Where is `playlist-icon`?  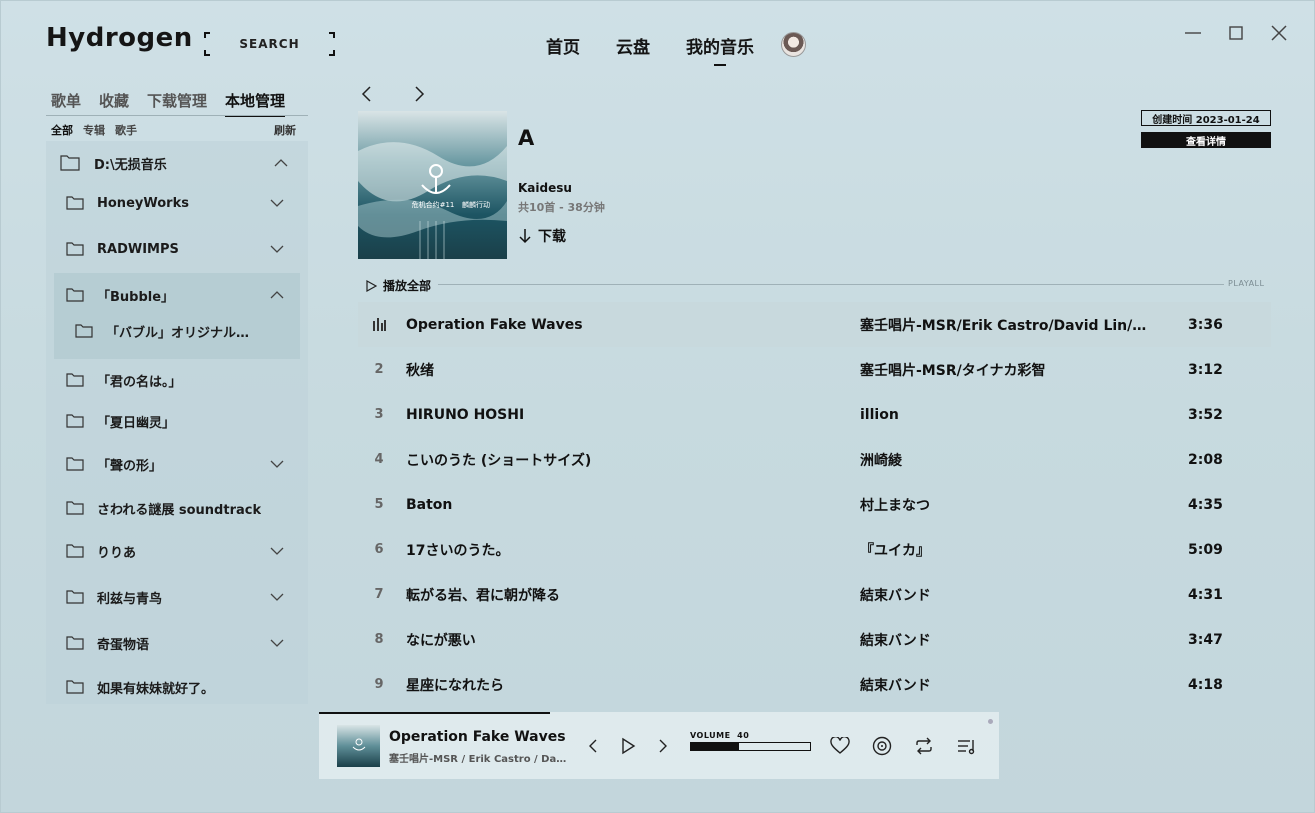 playlist-icon is located at coordinates (967, 746).